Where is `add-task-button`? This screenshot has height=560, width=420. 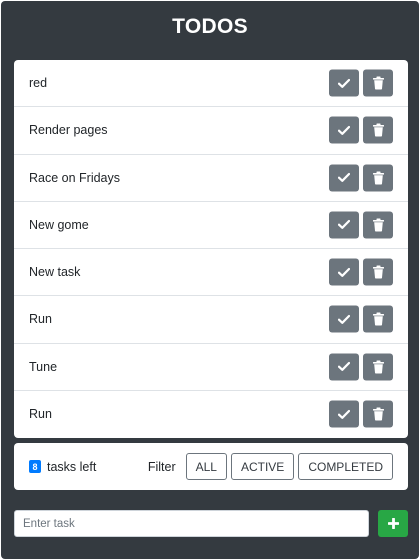
add-task-button is located at coordinates (393, 523).